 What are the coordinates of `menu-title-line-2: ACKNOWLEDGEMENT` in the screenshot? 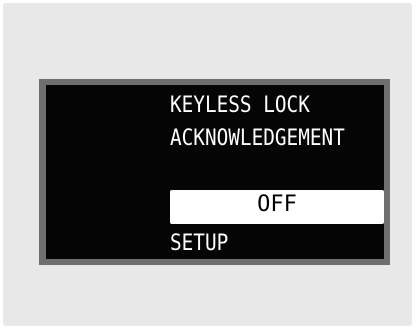 It's located at (257, 138).